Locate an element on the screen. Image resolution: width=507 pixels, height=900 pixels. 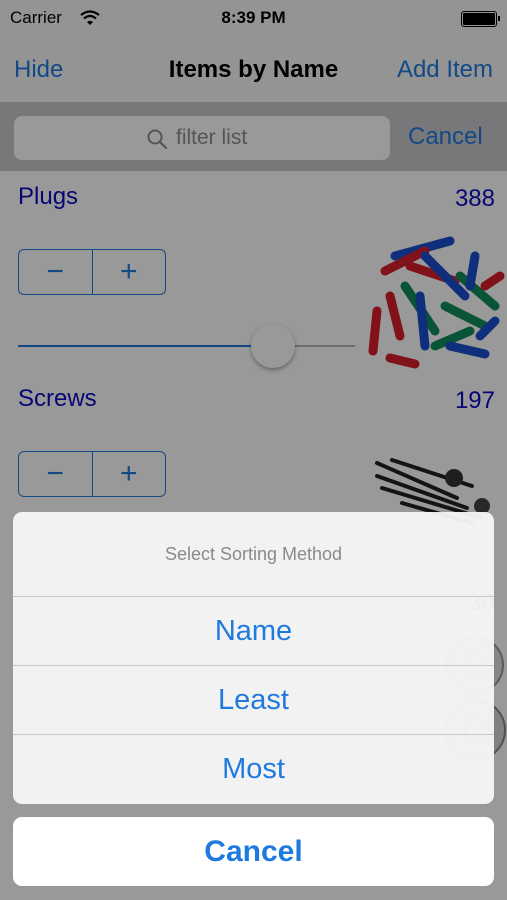
sort-by-most-button: Most is located at coordinates (253, 769).